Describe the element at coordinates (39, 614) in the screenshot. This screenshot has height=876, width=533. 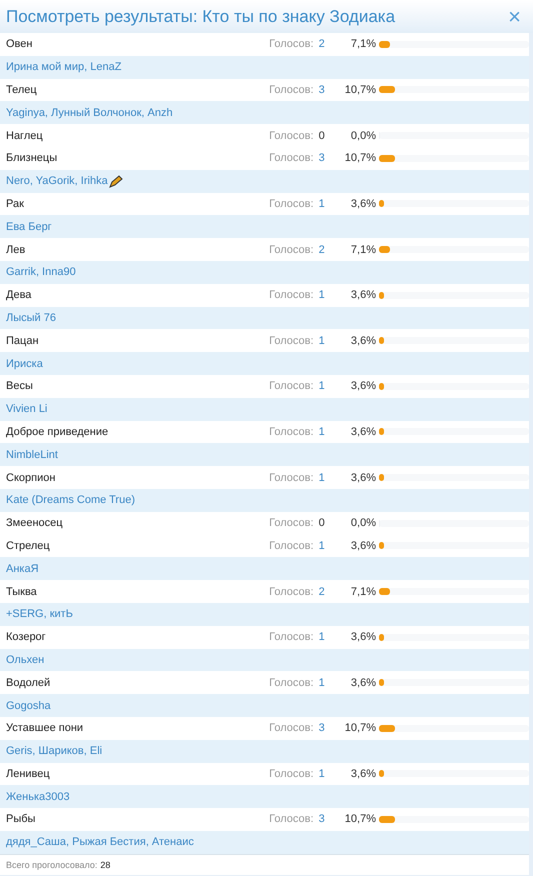
I see `voter-links: +SERG, китЬ` at that location.